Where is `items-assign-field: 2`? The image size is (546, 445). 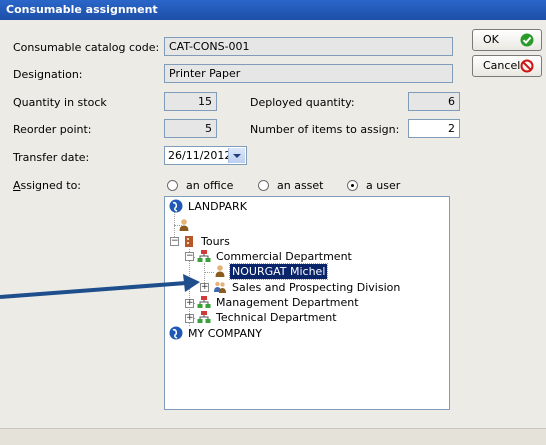
items-assign-field: 2 is located at coordinates (434, 128).